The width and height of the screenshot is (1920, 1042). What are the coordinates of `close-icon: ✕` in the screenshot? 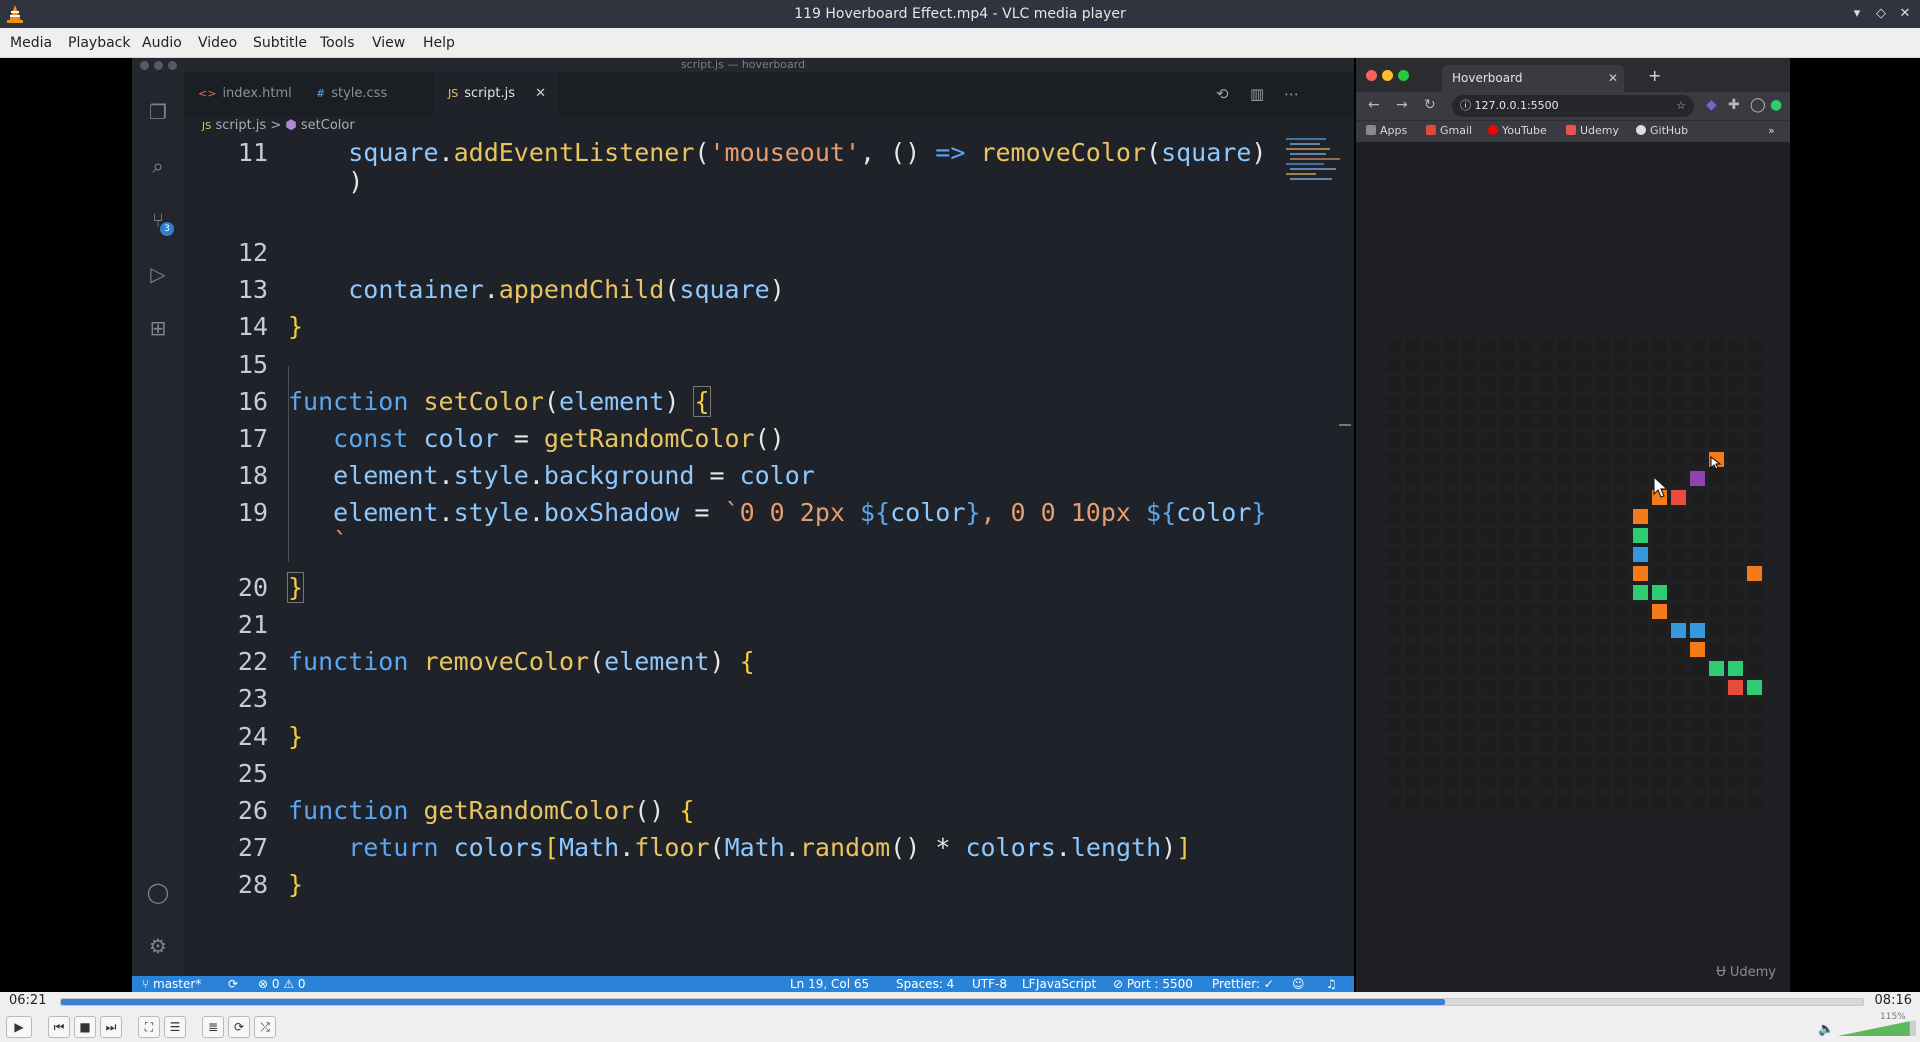 It's located at (1905, 14).